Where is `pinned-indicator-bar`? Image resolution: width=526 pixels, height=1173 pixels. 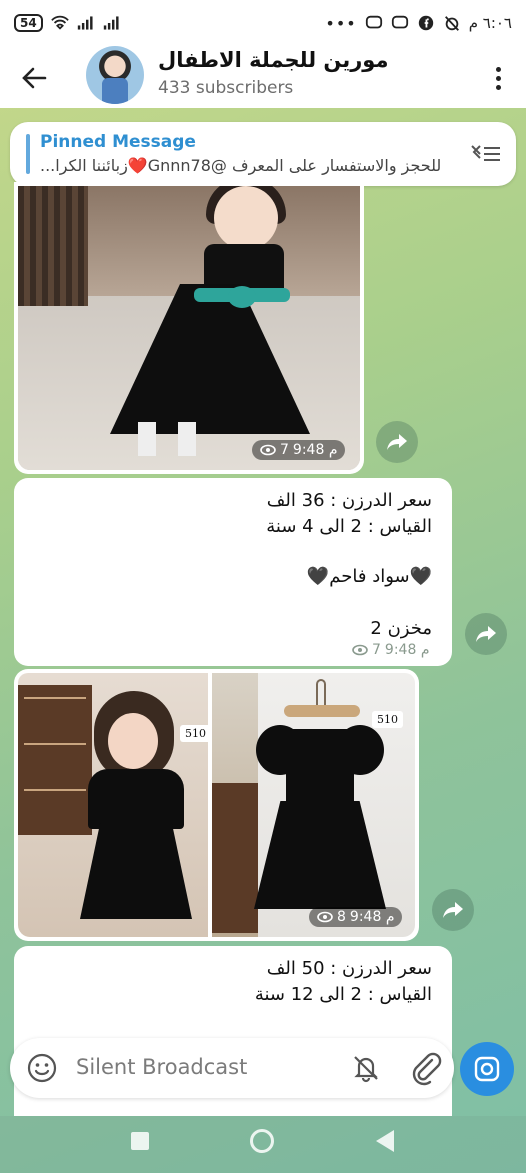 pinned-indicator-bar is located at coordinates (28, 154).